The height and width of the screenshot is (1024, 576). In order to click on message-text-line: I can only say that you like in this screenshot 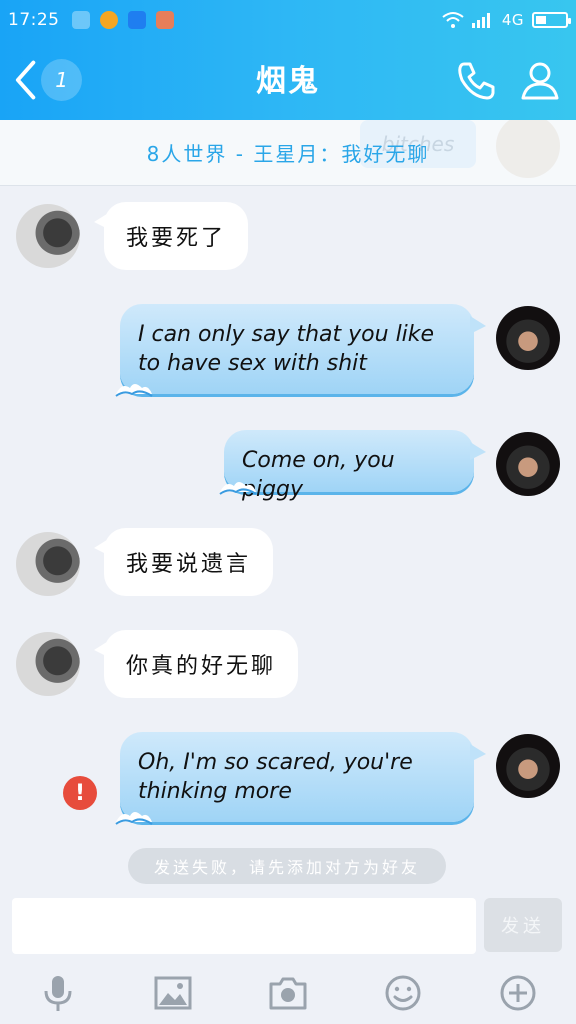, I will do `click(286, 334)`.